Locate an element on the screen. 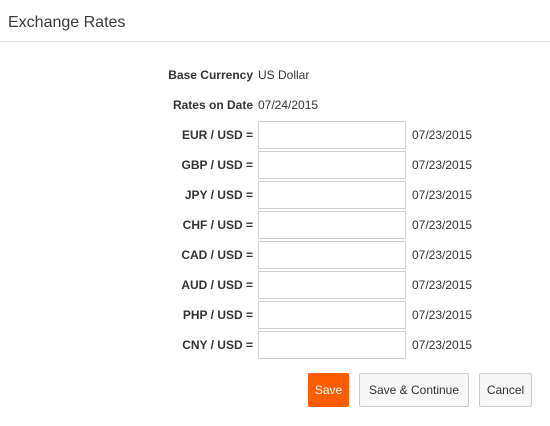 Image resolution: width=550 pixels, height=426 pixels. rate-row-gbp: GBP / USD = 07/23/2015 is located at coordinates (275, 165).